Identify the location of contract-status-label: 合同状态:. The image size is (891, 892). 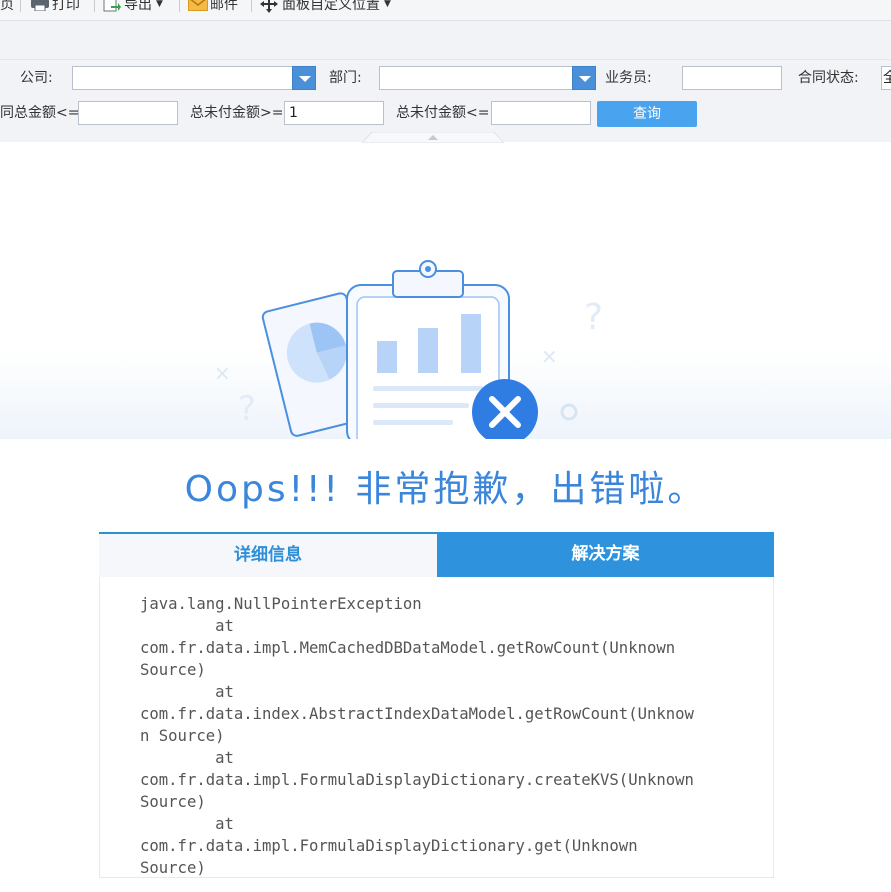
(828, 78).